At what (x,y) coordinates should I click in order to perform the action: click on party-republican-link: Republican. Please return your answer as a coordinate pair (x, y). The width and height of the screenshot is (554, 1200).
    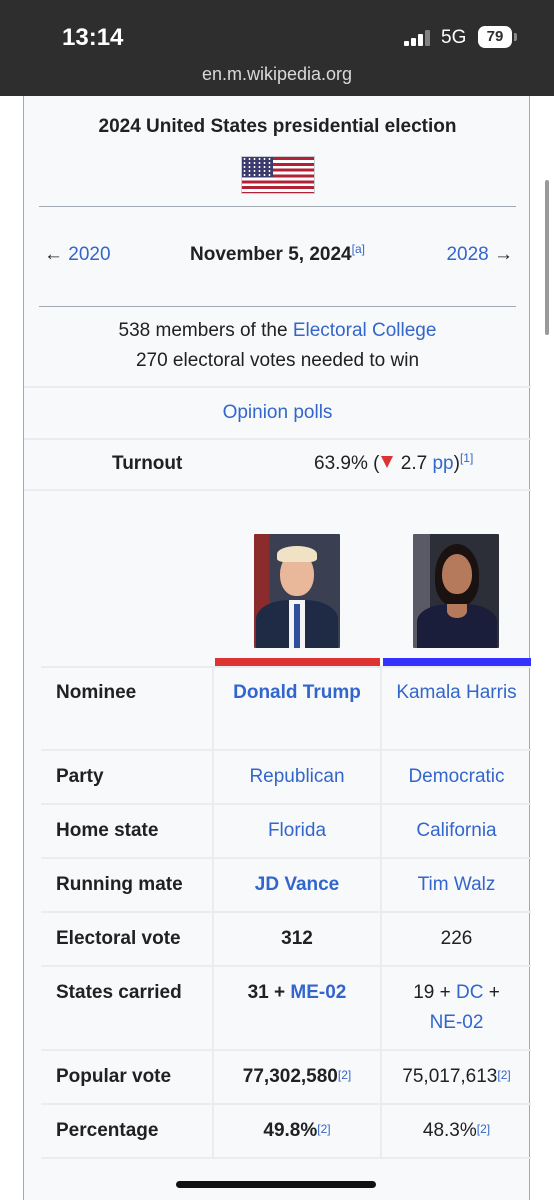
    Looking at the image, I should click on (297, 777).